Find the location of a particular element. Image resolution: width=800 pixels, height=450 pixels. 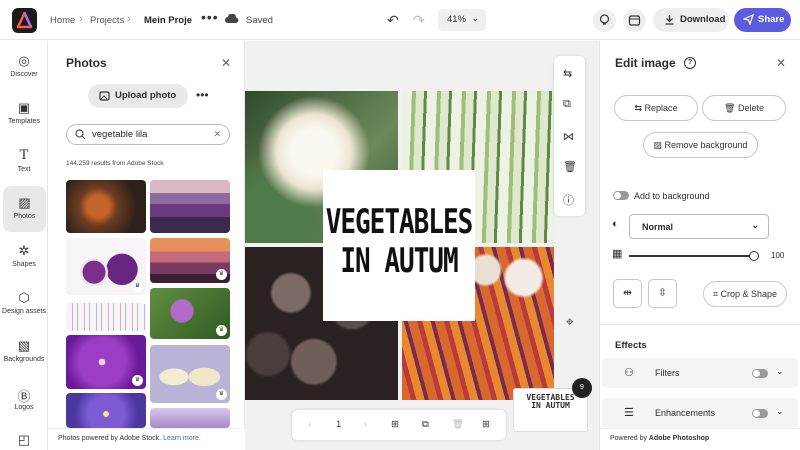

download-button: Download is located at coordinates (691, 20).